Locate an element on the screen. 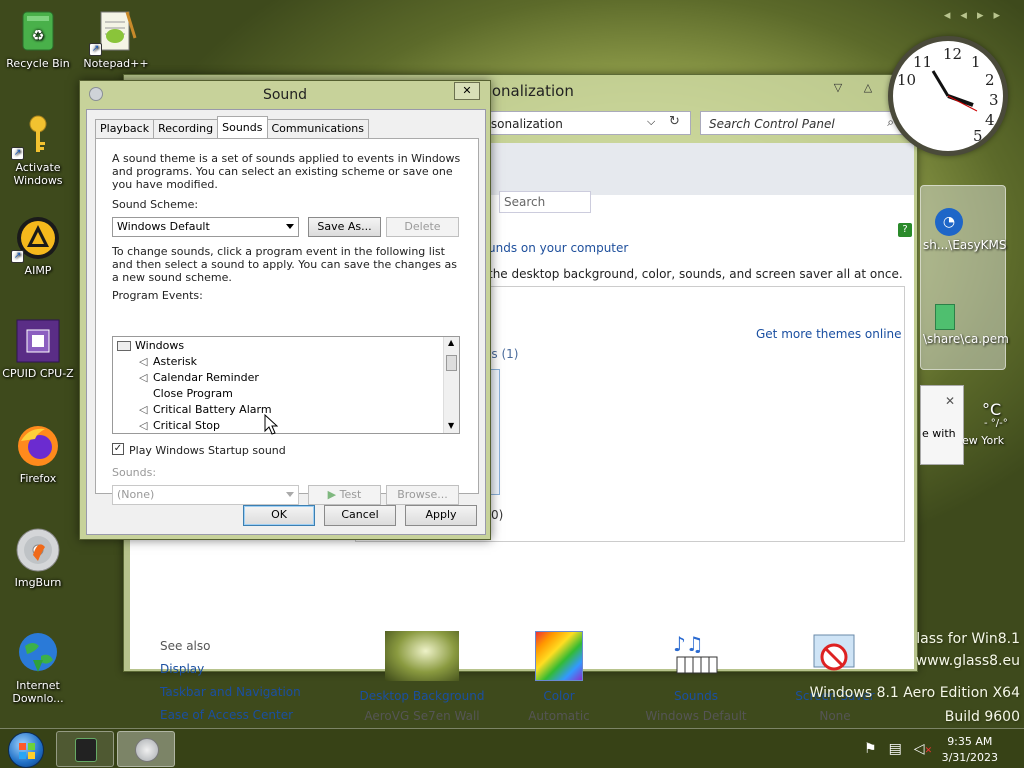  list-item: ◁ Calendar Reminder is located at coordinates (199, 378).